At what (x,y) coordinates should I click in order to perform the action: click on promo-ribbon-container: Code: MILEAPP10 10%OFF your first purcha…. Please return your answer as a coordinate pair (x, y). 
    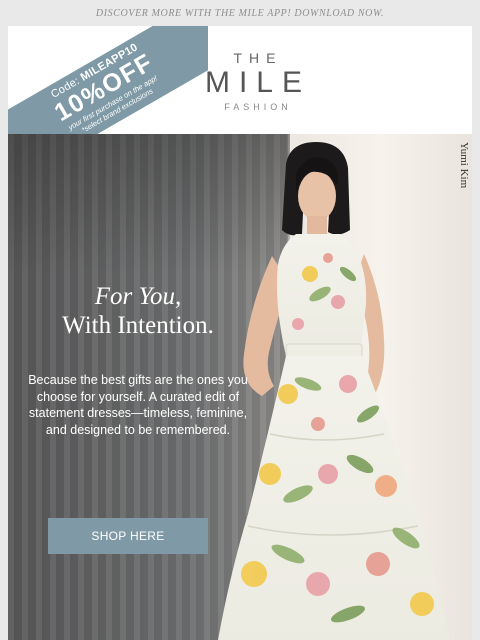
    Looking at the image, I should click on (108, 80).